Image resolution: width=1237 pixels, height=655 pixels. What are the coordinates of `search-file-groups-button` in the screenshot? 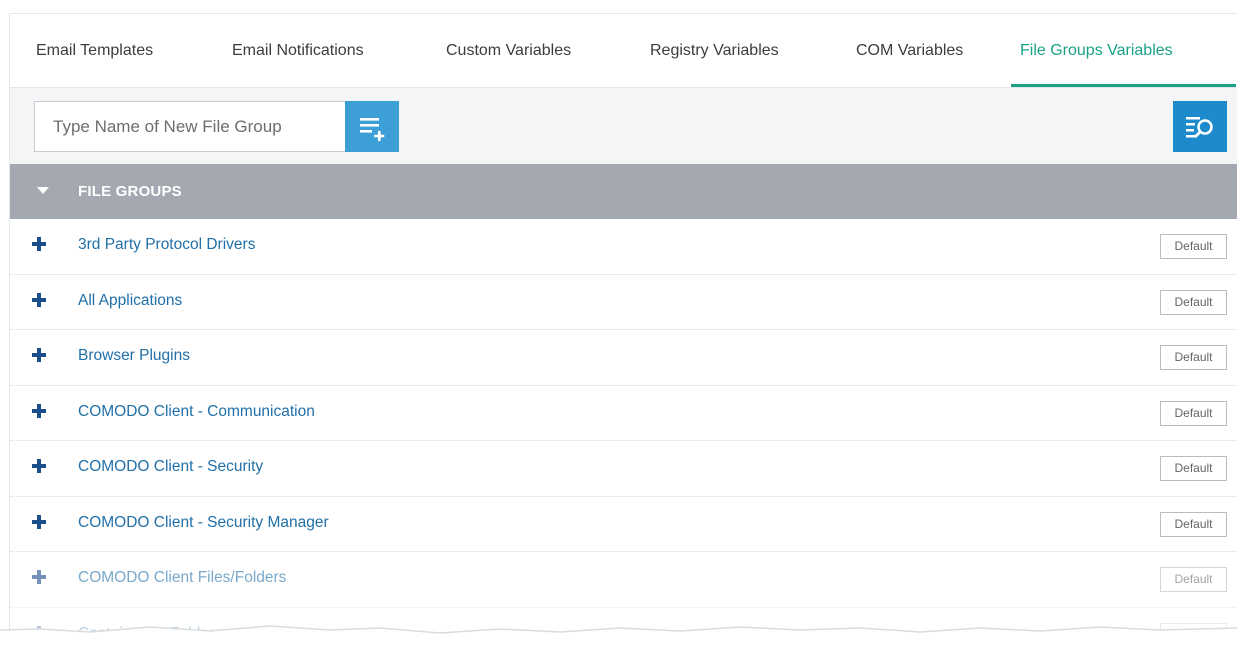 It's located at (1200, 126).